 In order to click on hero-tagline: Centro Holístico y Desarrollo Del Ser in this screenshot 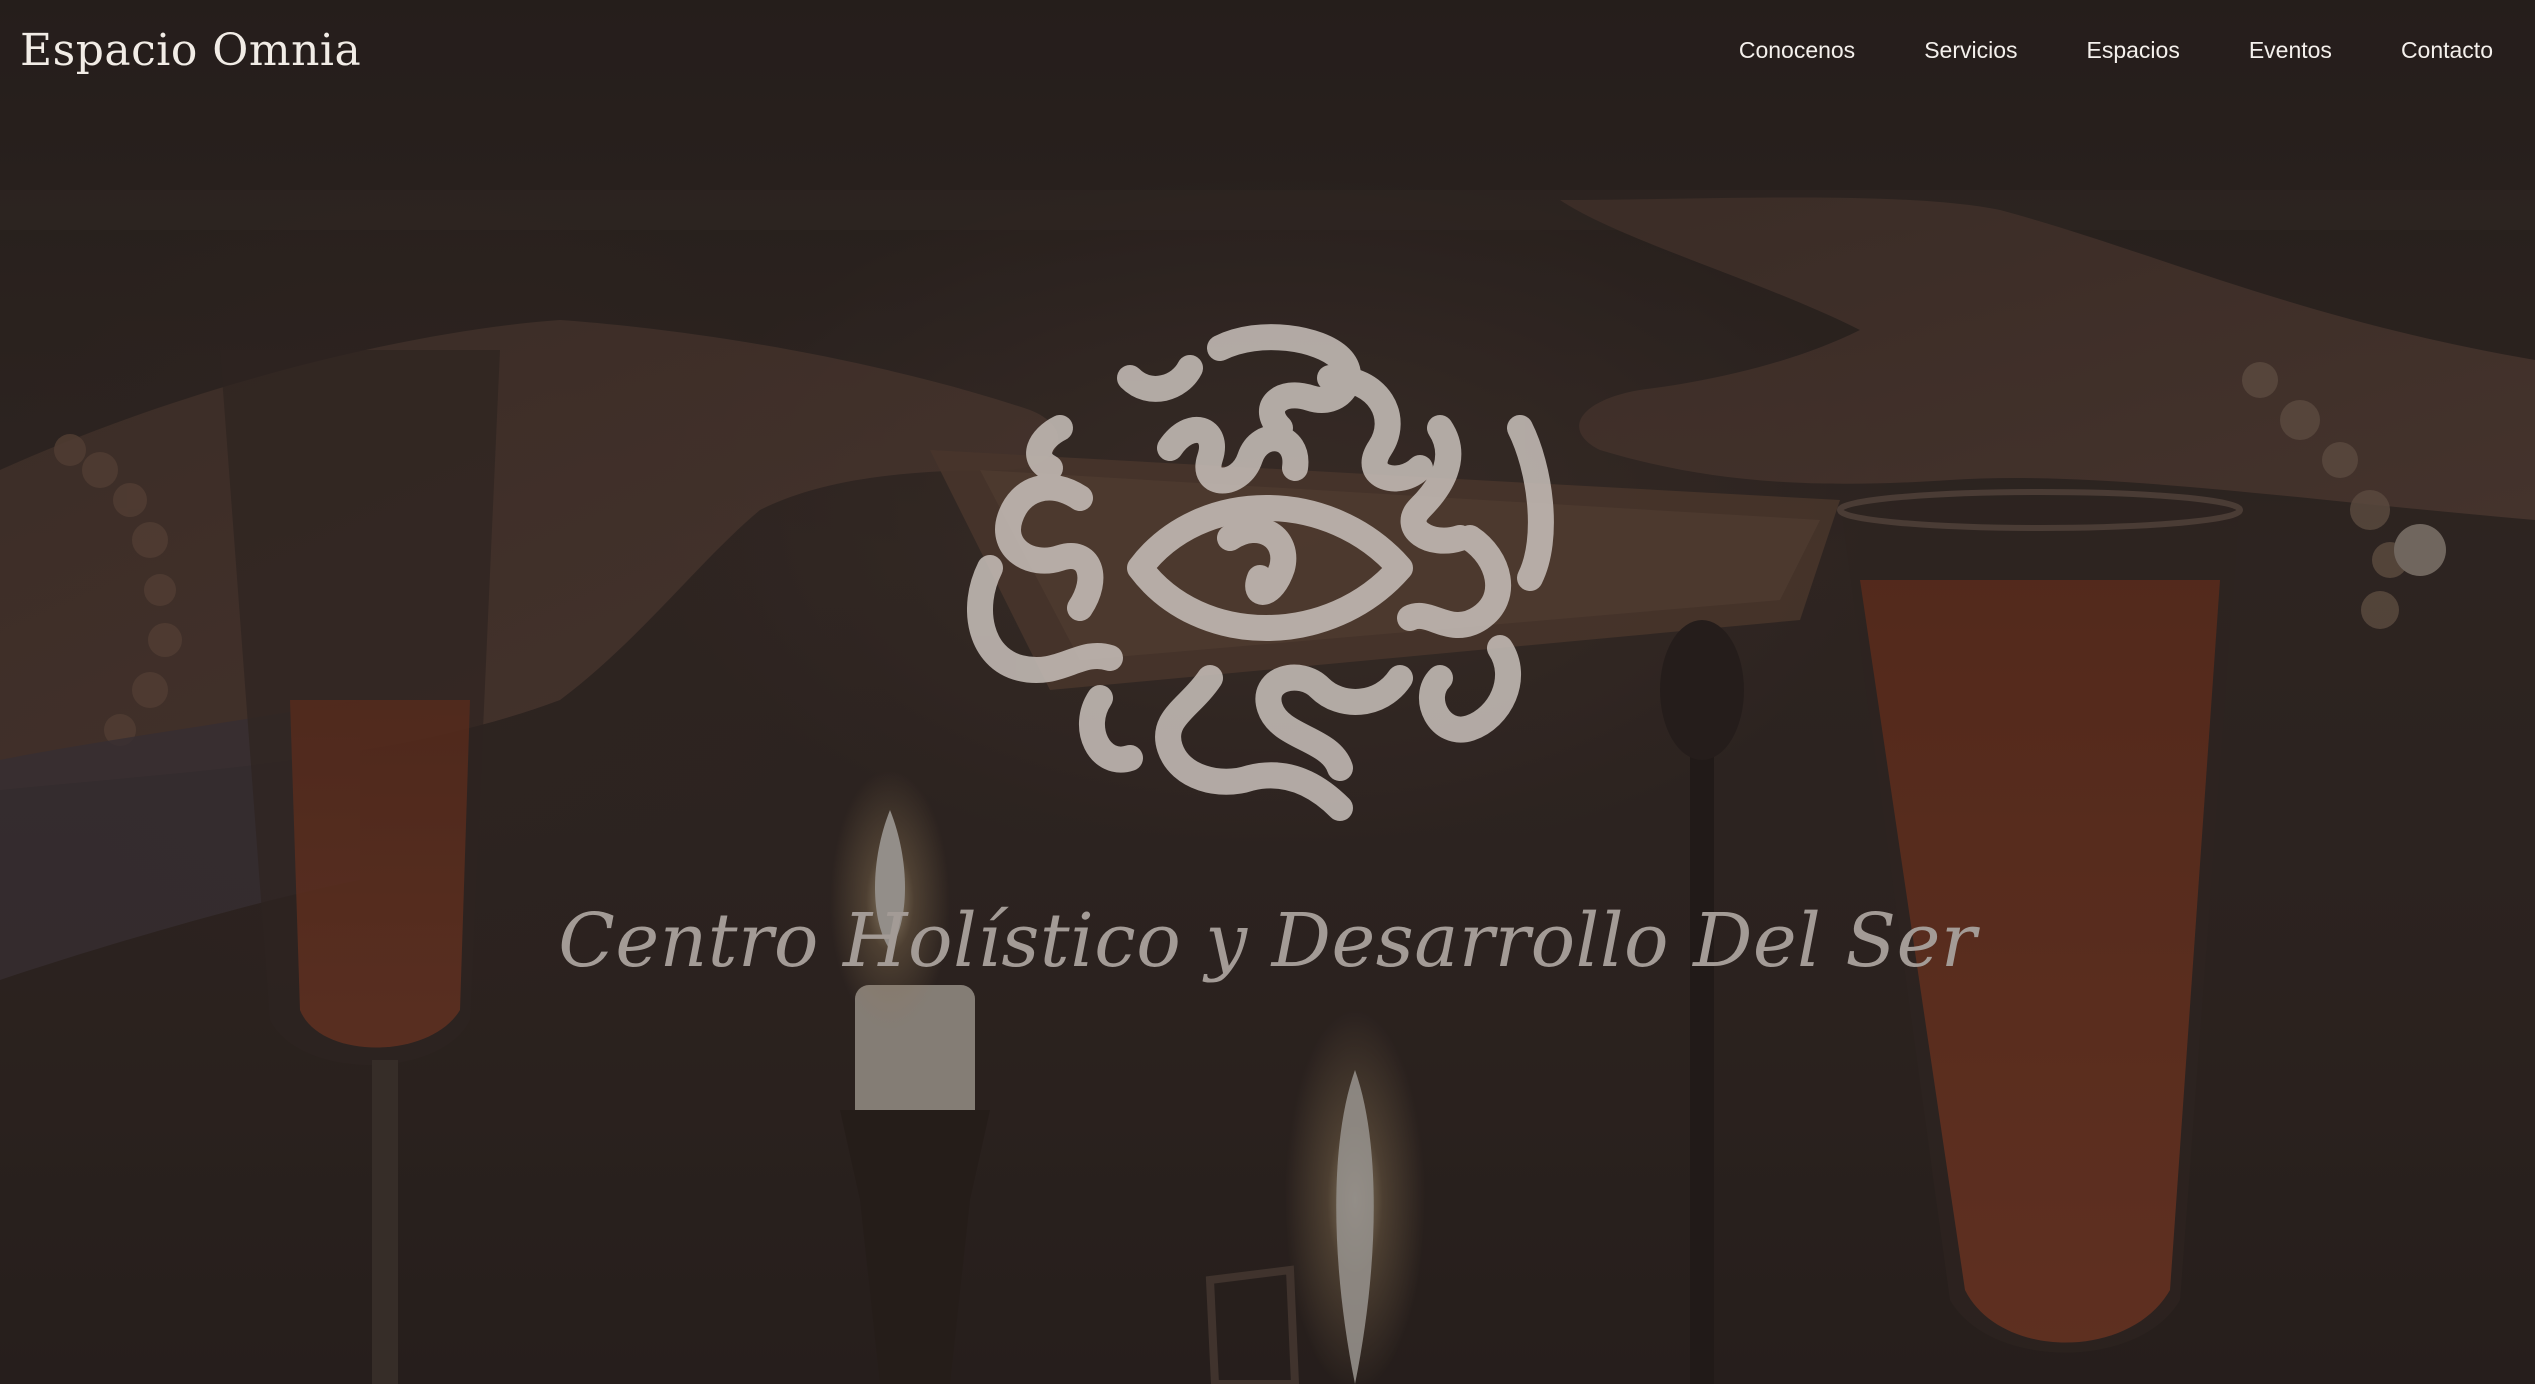, I will do `click(1267, 941)`.